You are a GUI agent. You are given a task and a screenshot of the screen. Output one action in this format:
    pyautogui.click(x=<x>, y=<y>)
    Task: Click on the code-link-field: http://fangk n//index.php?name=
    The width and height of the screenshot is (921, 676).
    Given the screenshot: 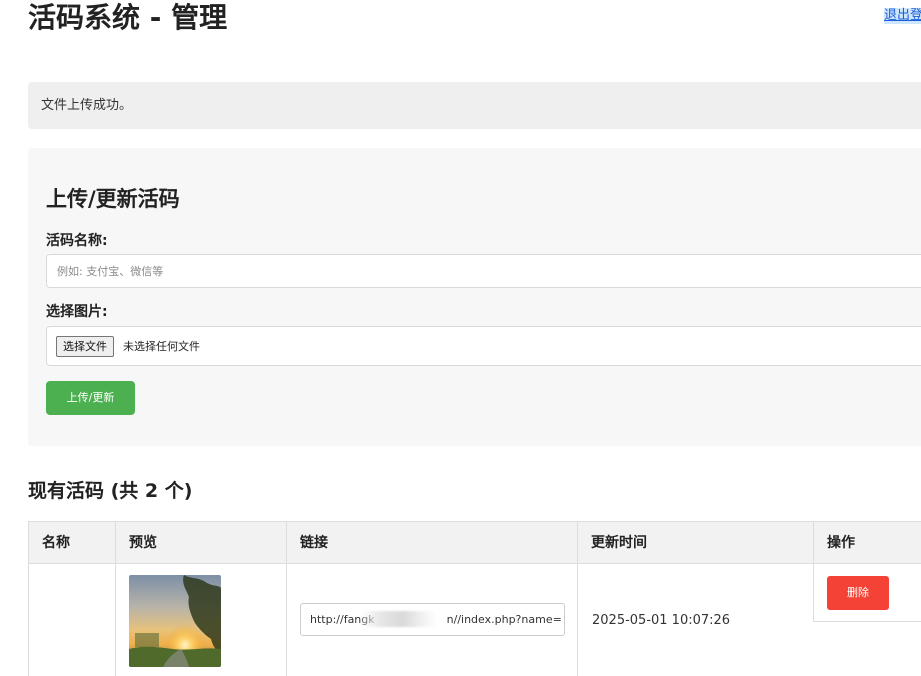 What is the action you would take?
    pyautogui.click(x=432, y=619)
    